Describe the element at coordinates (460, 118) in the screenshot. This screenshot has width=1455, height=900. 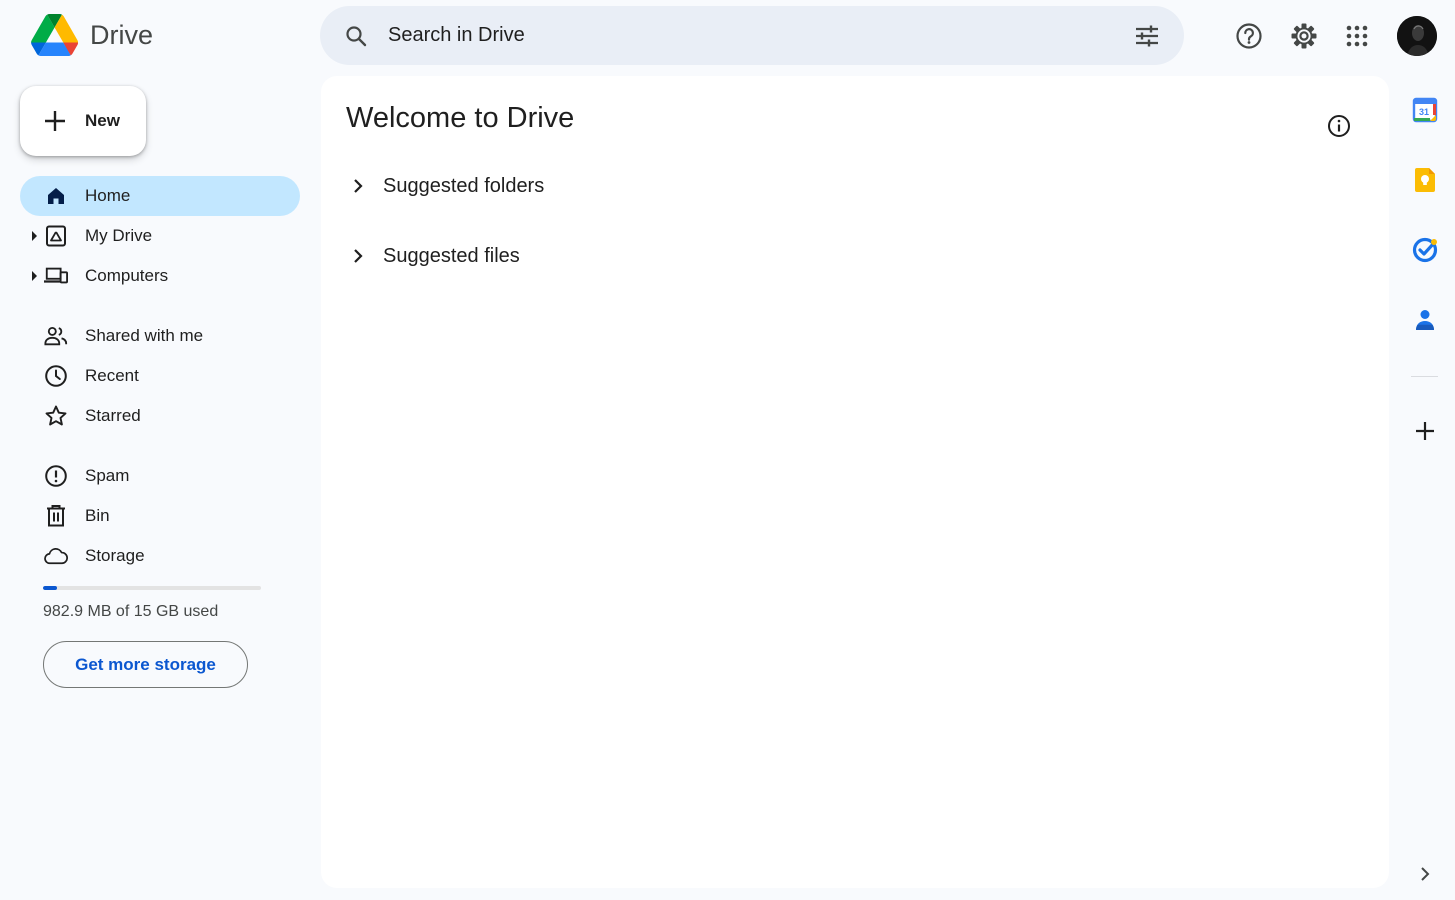
I see `page-title: Welcome to Drive` at that location.